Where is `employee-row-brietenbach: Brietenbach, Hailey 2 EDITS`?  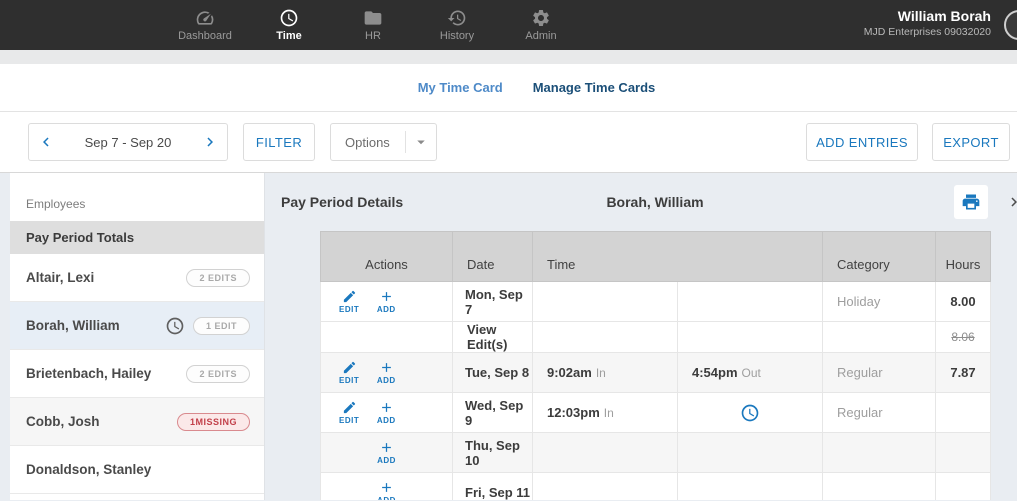 employee-row-brietenbach: Brietenbach, Hailey 2 EDITS is located at coordinates (137, 374).